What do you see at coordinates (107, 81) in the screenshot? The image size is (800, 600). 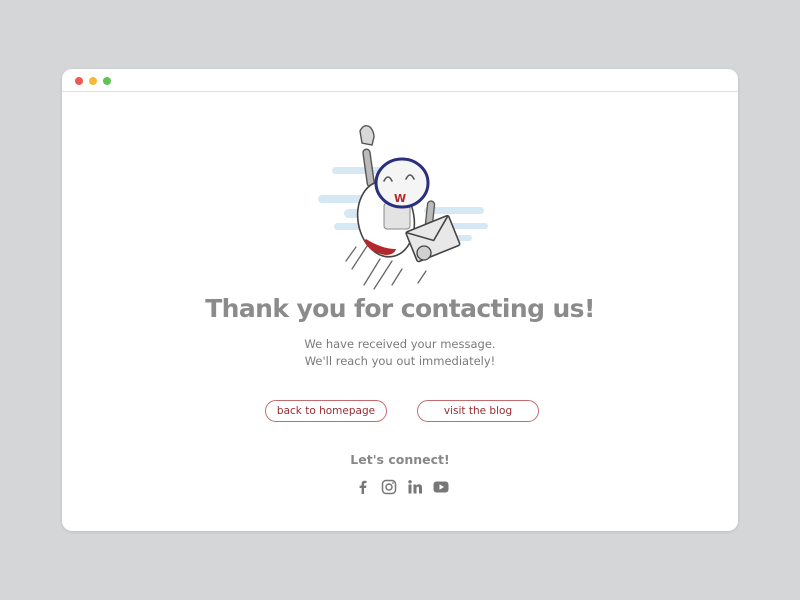 I see `maximize-window-button` at bounding box center [107, 81].